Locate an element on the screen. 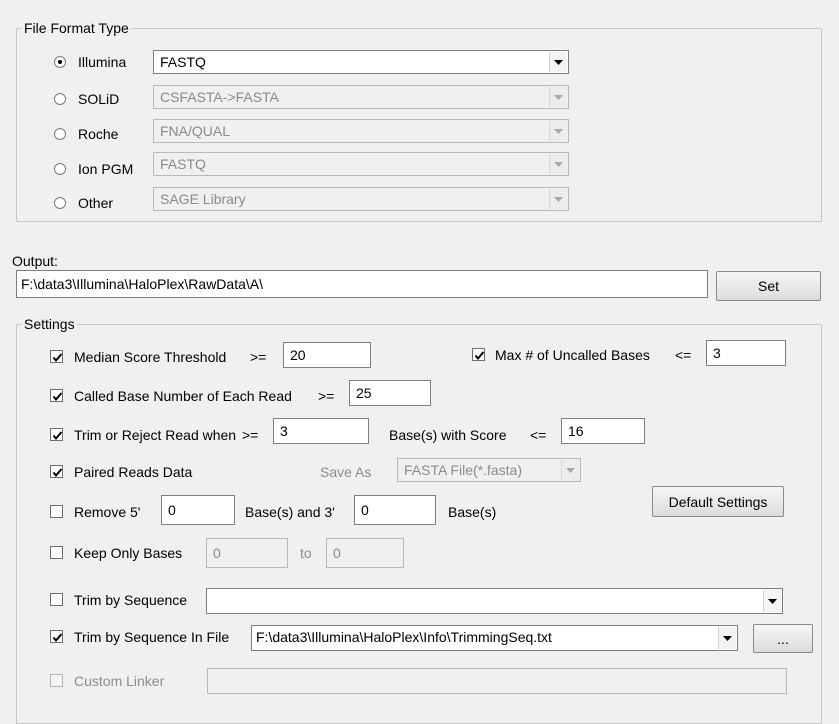 This screenshot has width=839, height=724. format-select-roche: FNA/QUAL is located at coordinates (361, 131).